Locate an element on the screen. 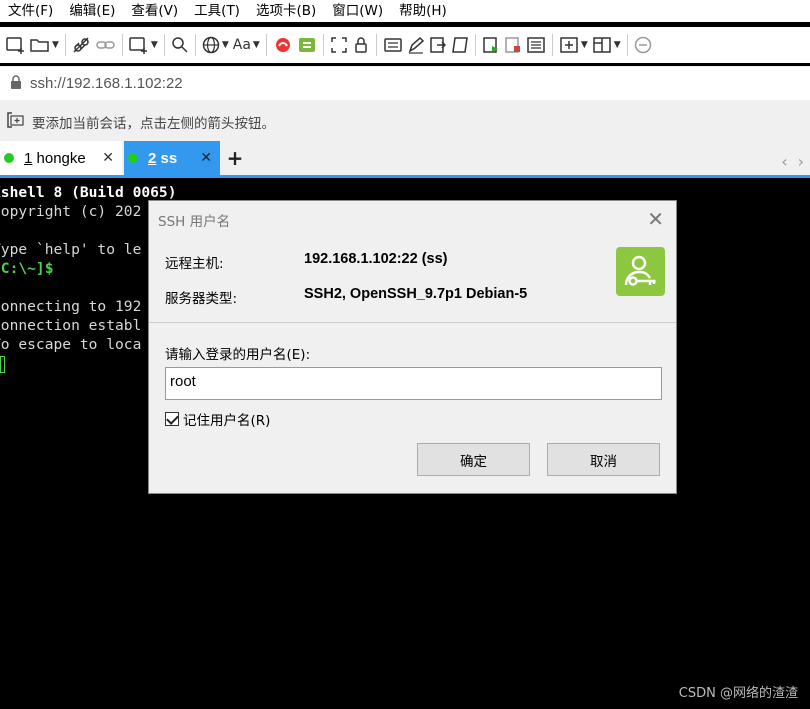 This screenshot has height=709, width=810. find-icon is located at coordinates (180, 45).